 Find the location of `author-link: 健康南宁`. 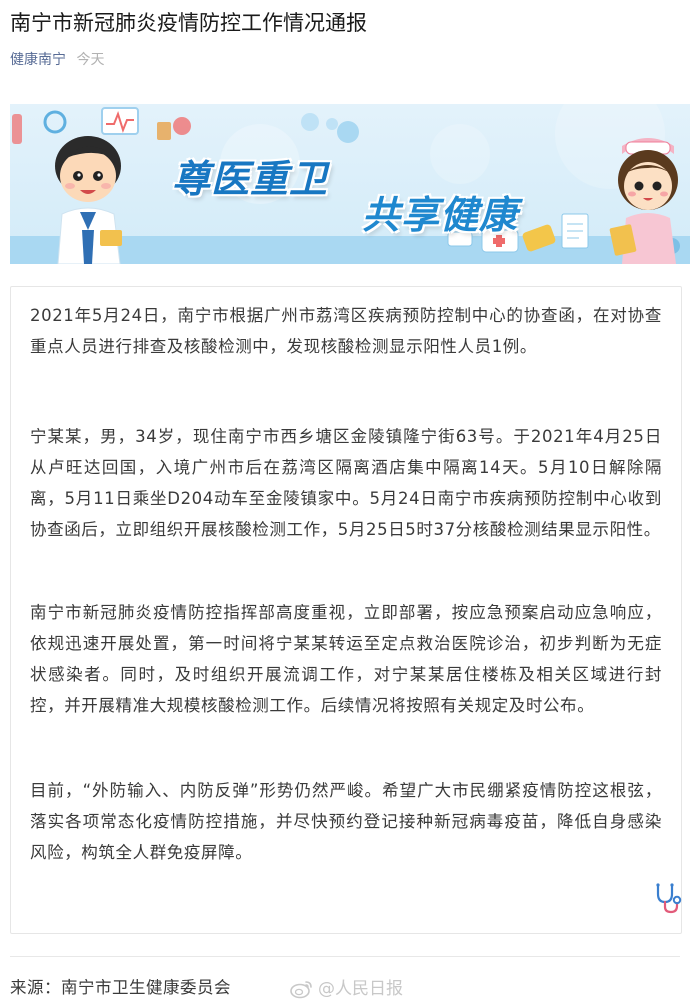

author-link: 健康南宁 is located at coordinates (38, 60).